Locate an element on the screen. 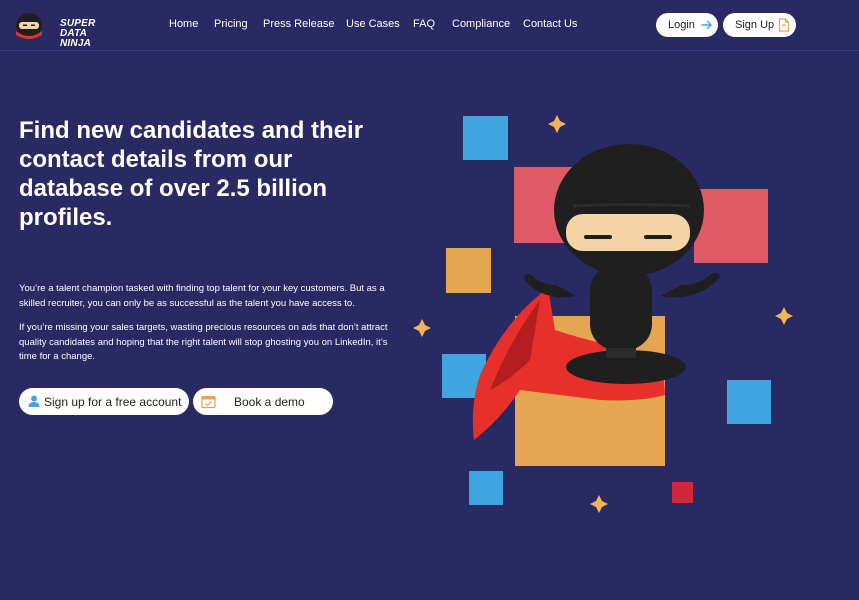 The height and width of the screenshot is (600, 859). signup-button: Sign Up is located at coordinates (759, 25).